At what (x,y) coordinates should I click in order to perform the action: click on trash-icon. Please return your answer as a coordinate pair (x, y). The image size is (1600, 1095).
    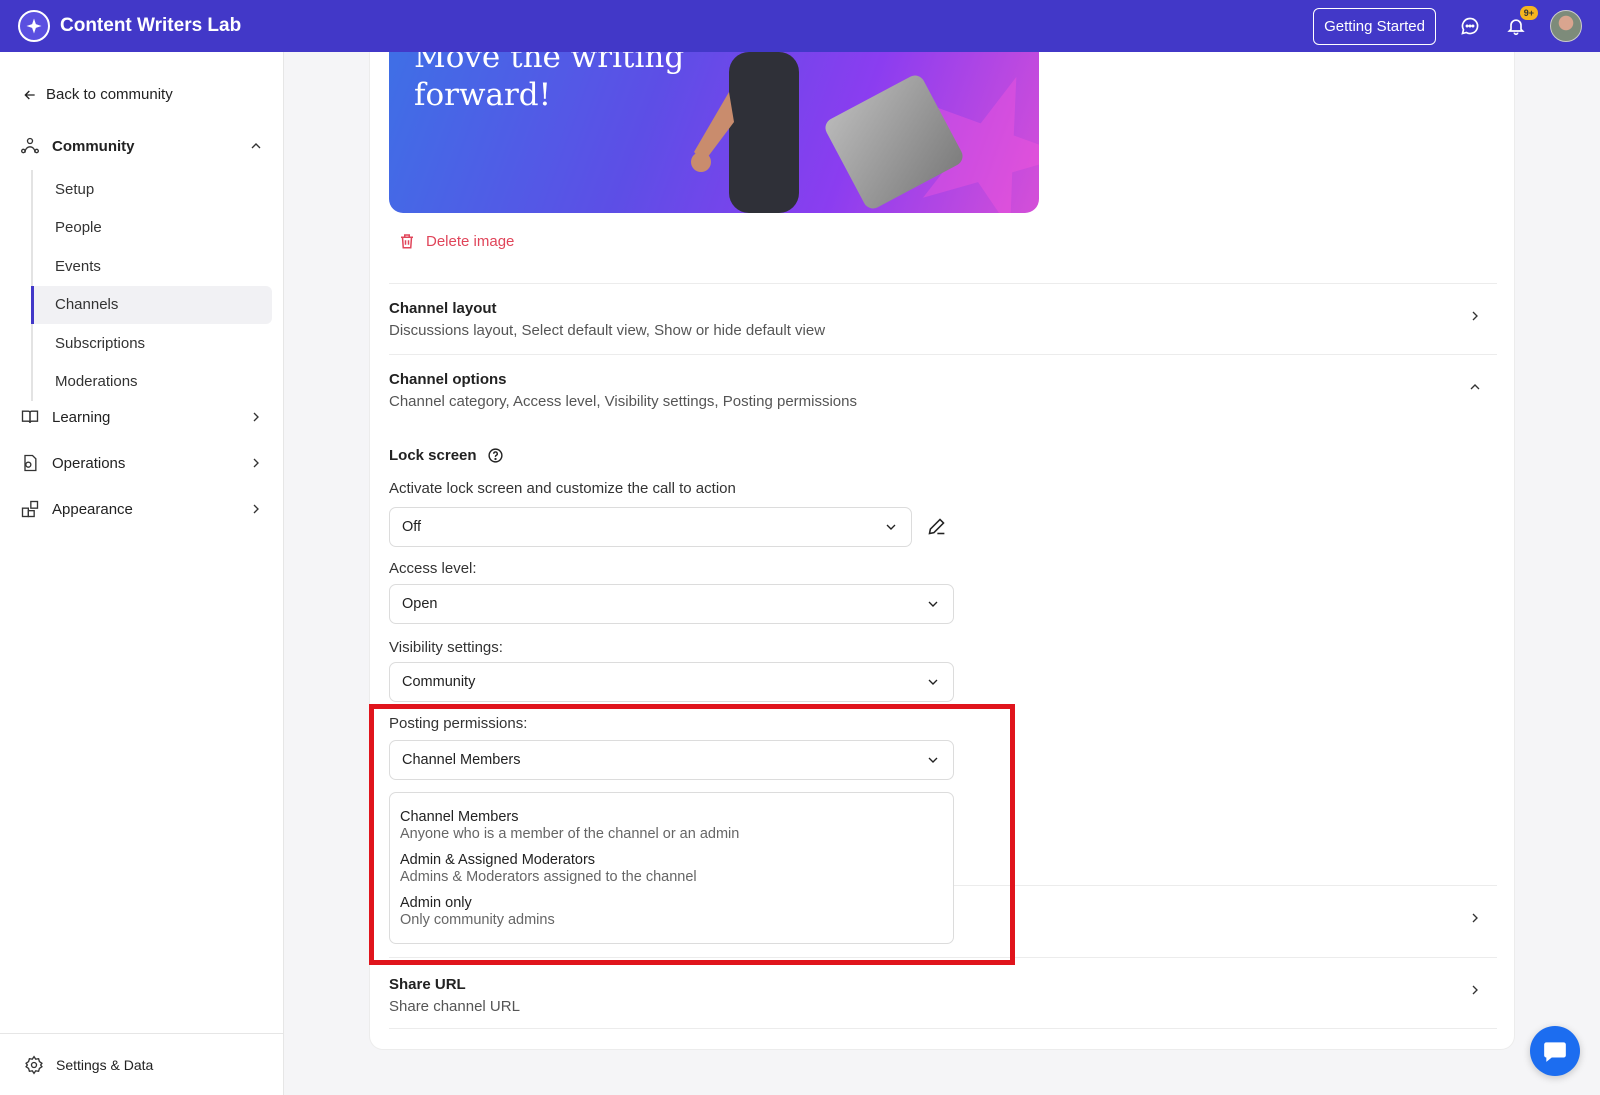
    Looking at the image, I should click on (407, 241).